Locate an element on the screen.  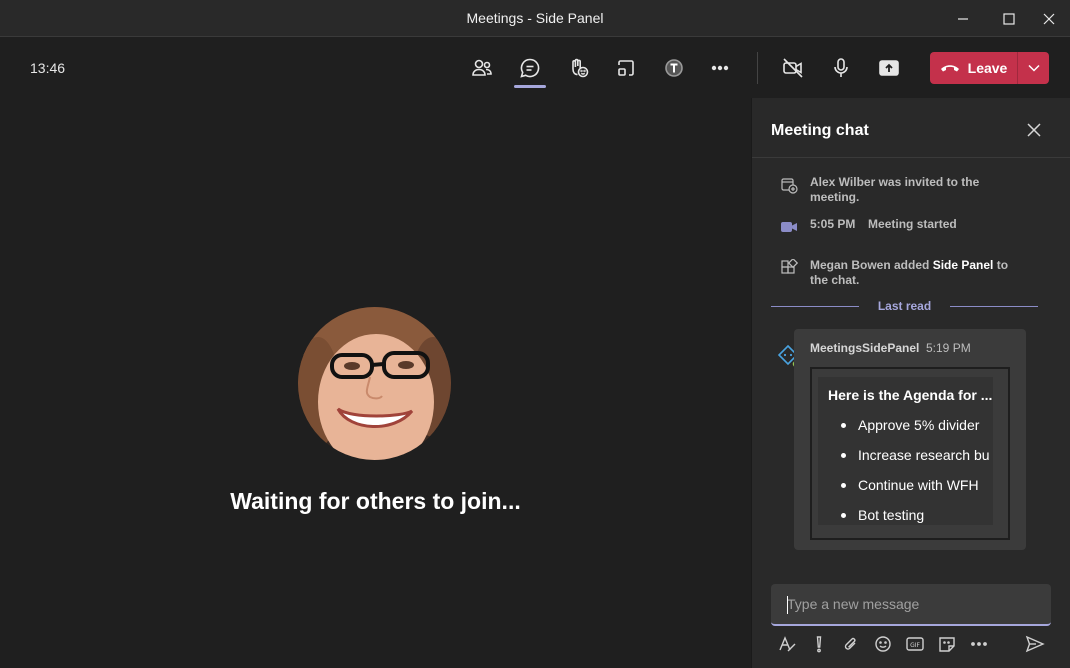
minimize-button is located at coordinates (963, 18).